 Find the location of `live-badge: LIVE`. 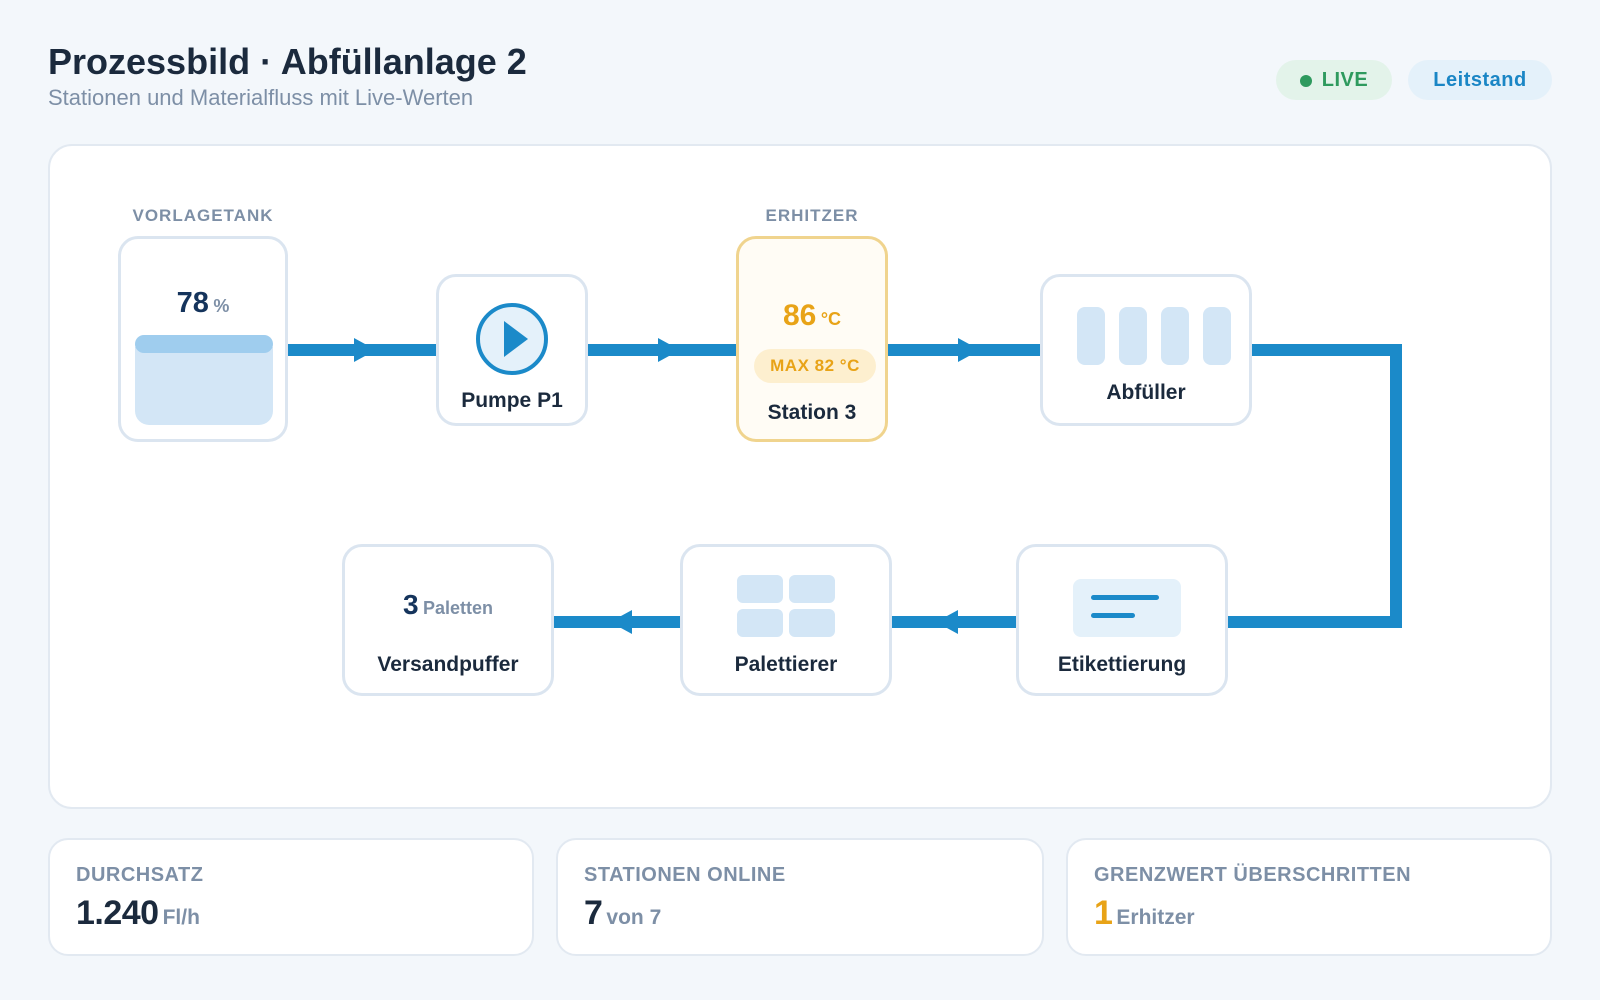

live-badge: LIVE is located at coordinates (1334, 80).